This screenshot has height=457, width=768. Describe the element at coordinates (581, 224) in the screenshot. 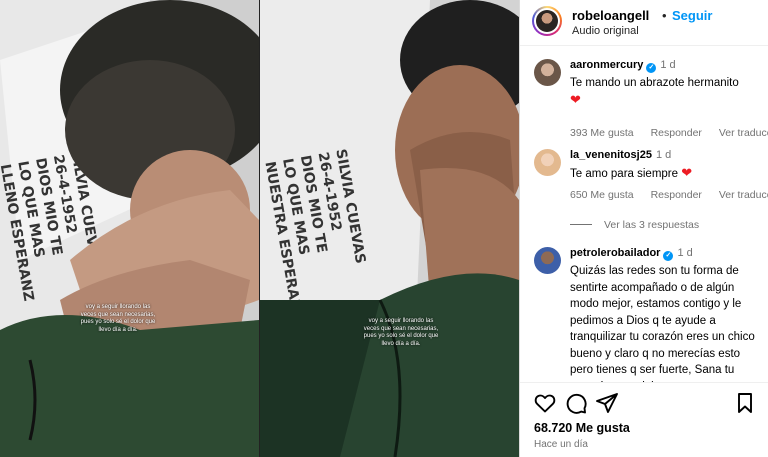

I see `replies-line` at that location.